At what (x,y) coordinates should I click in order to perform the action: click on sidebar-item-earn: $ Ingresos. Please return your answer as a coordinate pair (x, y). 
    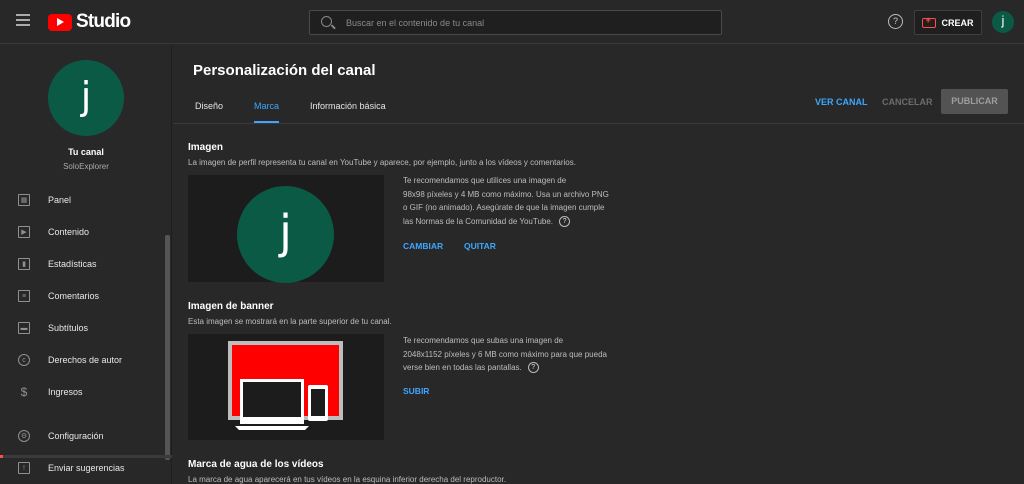
    Looking at the image, I should click on (86, 392).